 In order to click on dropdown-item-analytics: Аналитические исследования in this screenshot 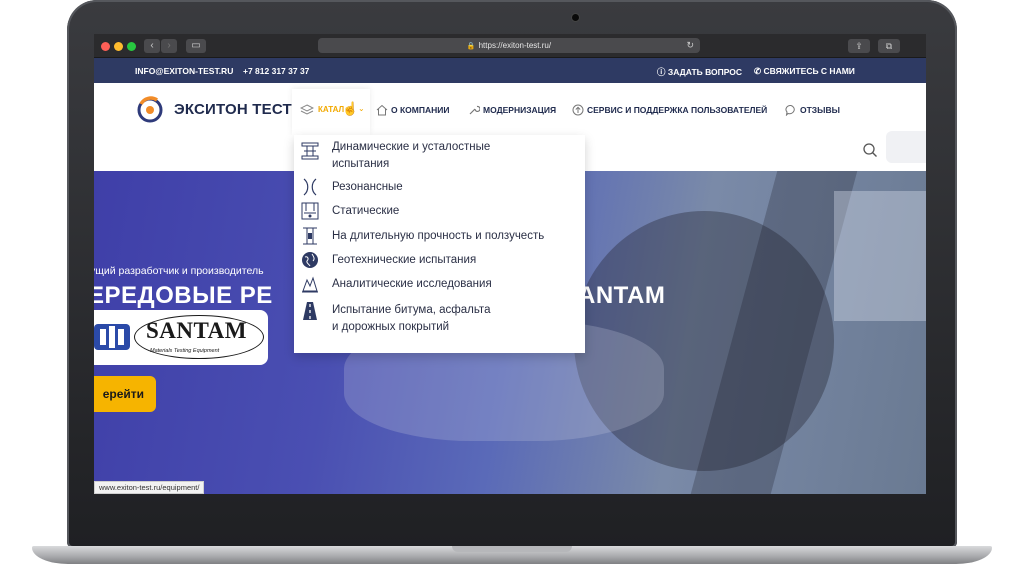, I will do `click(439, 286)`.